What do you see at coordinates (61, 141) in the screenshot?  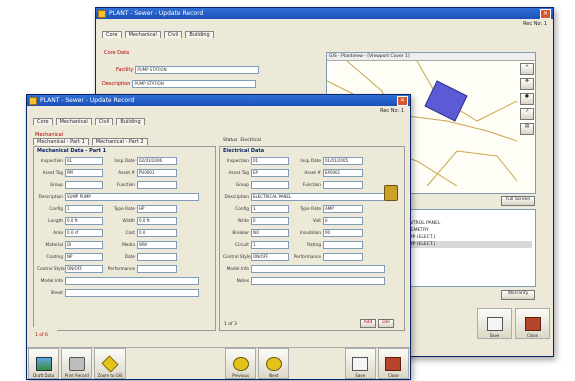 I see `subtab-mech-1: Mechanical - Part 1` at bounding box center [61, 141].